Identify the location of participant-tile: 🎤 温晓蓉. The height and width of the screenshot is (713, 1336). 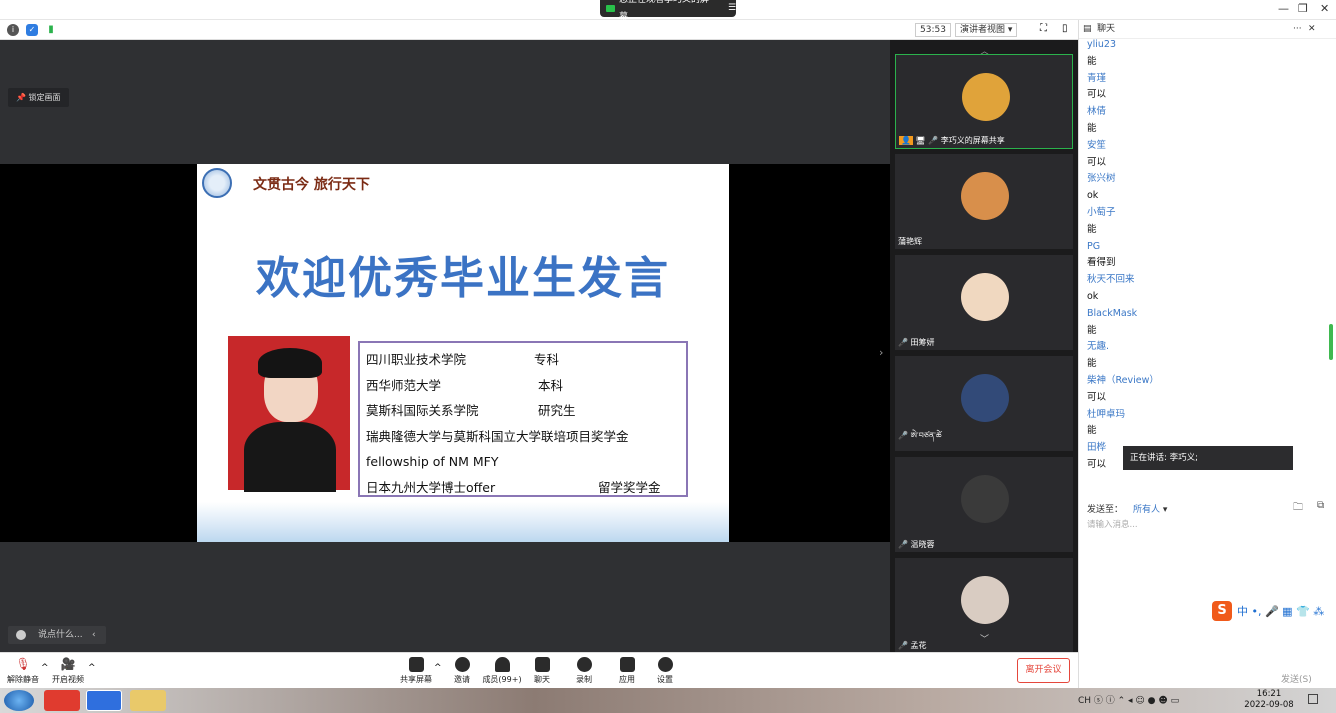
(984, 504).